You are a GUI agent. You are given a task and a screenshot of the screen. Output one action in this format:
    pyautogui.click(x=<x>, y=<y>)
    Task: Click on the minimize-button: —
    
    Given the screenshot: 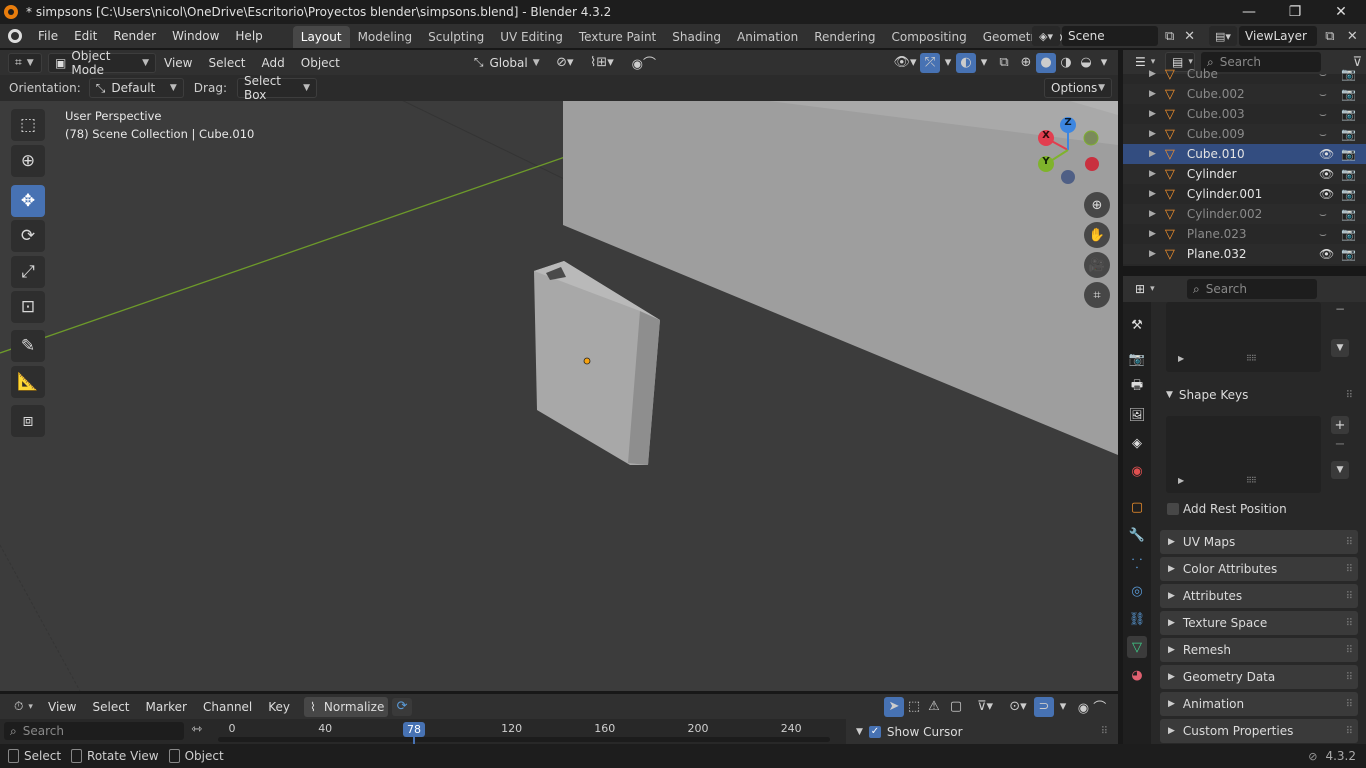 What is the action you would take?
    pyautogui.click(x=1249, y=12)
    